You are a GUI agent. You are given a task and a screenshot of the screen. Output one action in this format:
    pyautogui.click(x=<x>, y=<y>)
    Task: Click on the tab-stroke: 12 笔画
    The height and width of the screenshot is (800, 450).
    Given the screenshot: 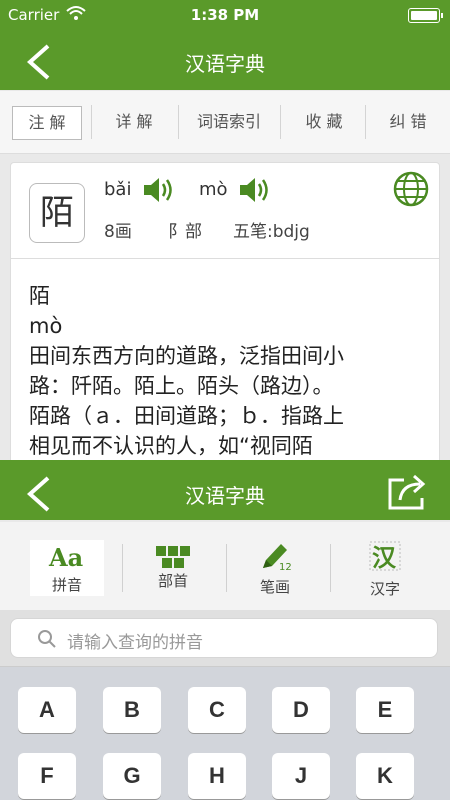 What is the action you would take?
    pyautogui.click(x=275, y=568)
    